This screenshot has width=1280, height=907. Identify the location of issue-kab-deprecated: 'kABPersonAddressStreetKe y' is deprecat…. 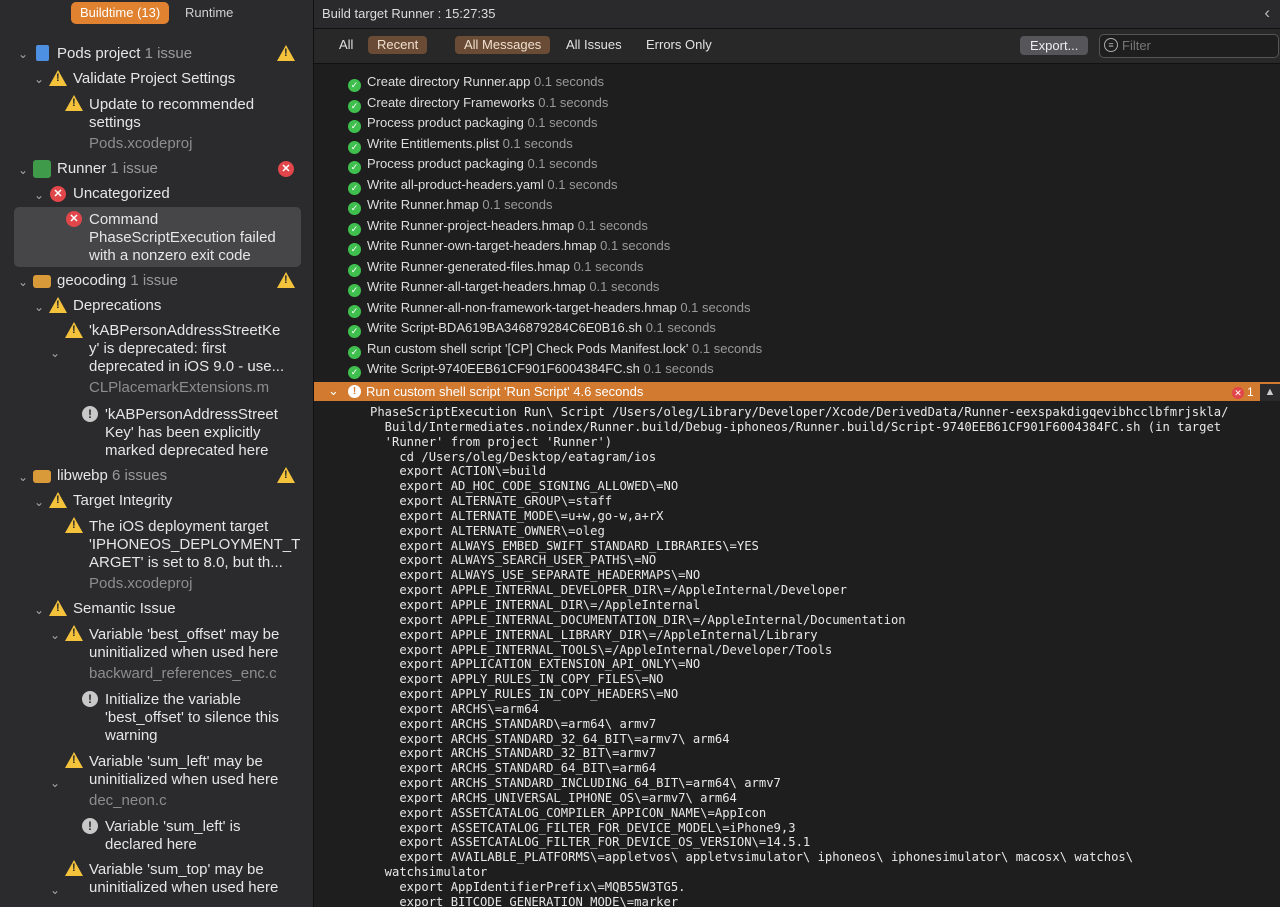
(186, 359).